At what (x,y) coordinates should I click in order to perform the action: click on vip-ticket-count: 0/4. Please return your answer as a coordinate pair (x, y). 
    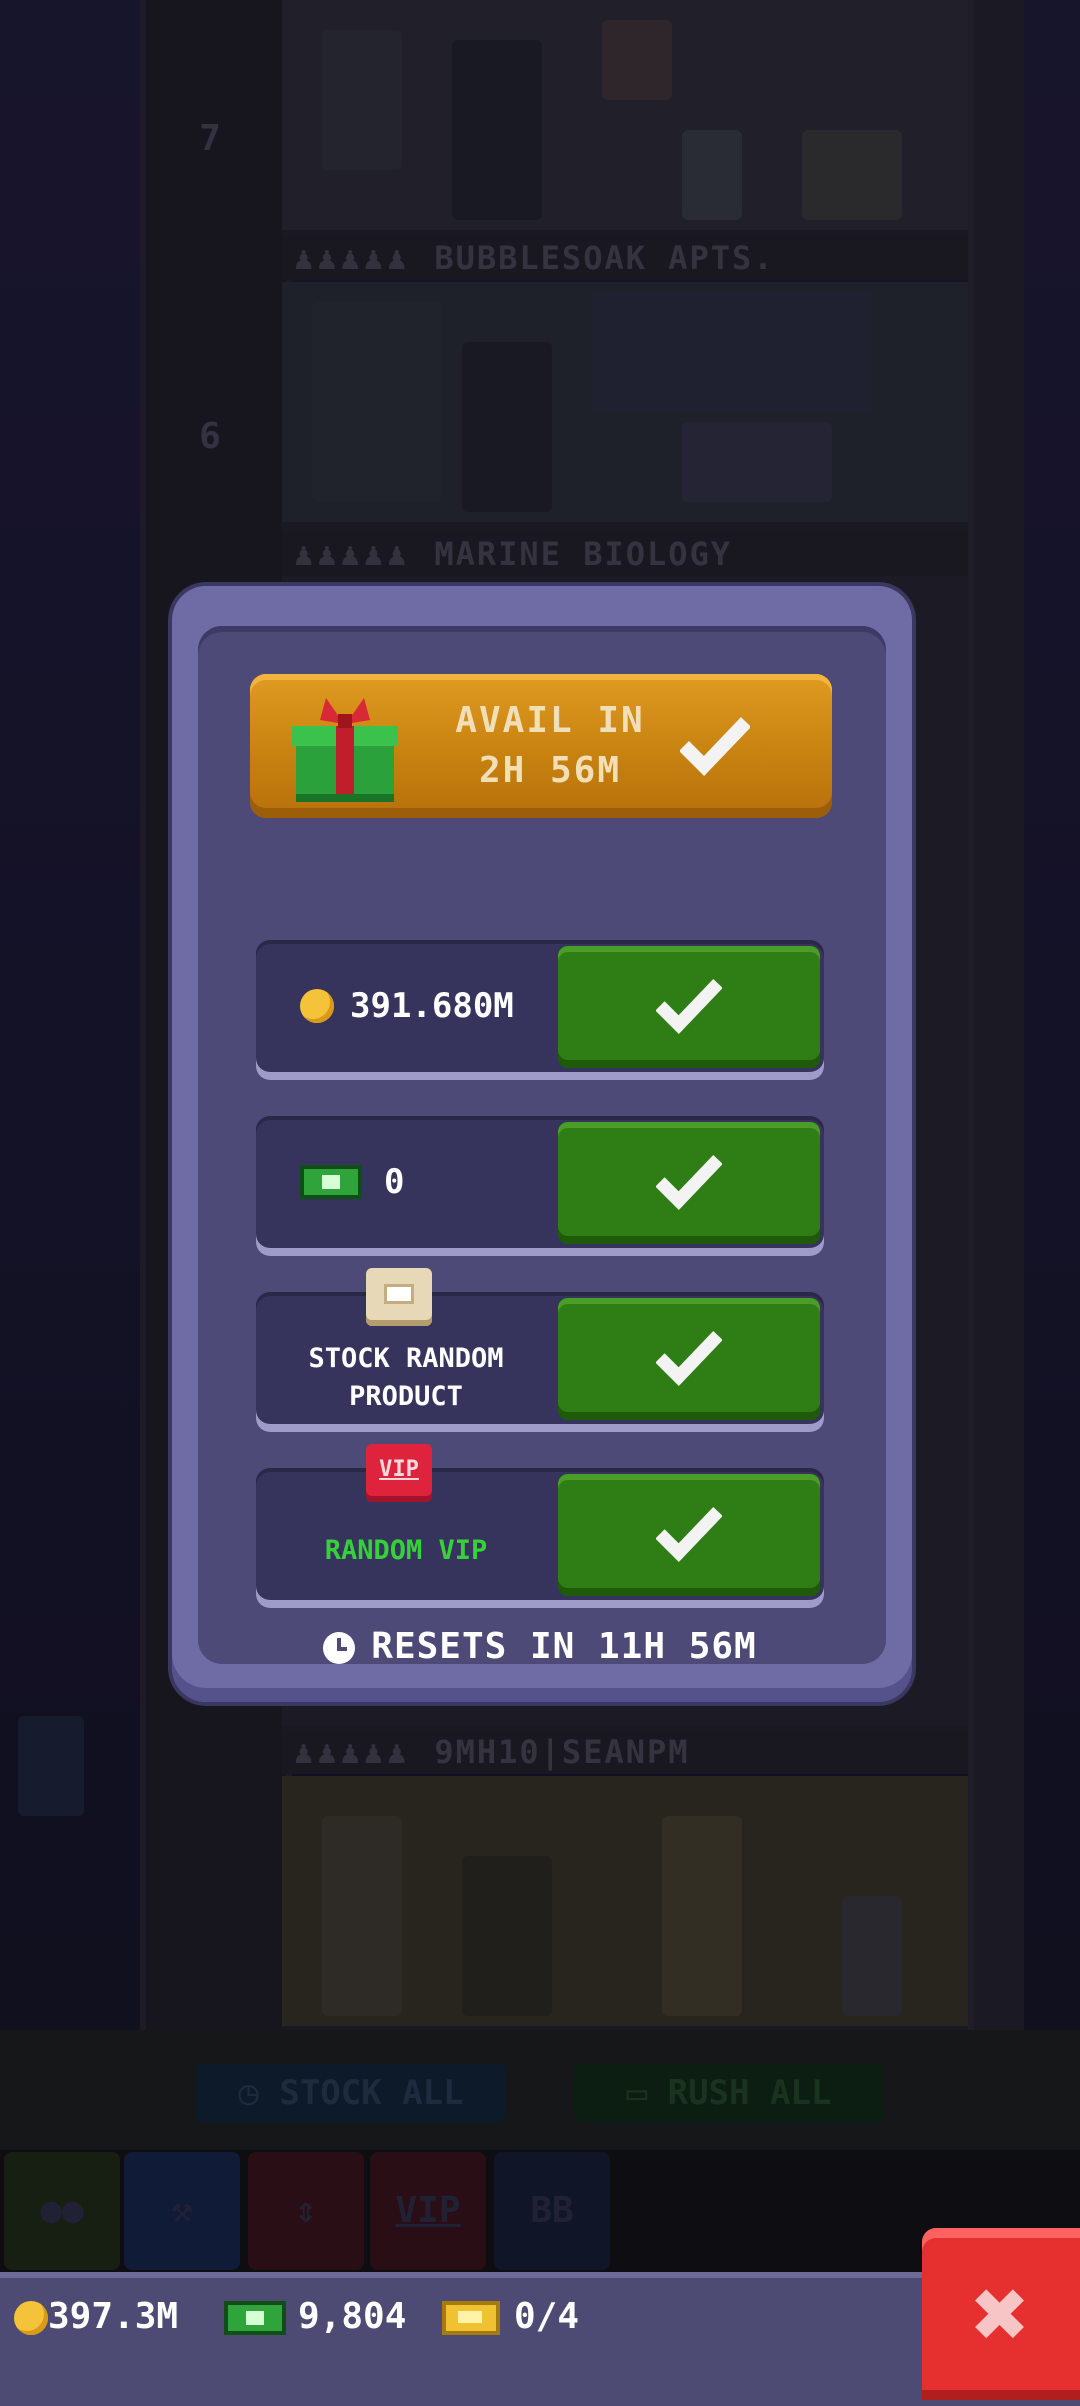
    Looking at the image, I should click on (510, 2317).